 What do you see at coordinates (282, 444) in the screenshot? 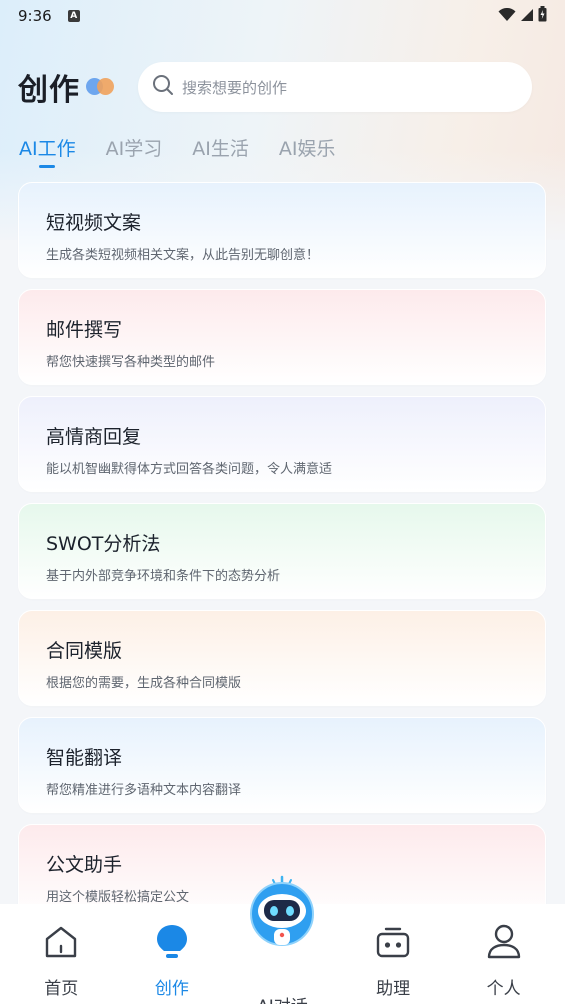
I see `card-eq-reply: 高情商回复 能以机智幽默得体方式回答各类问题，令人满意适` at bounding box center [282, 444].